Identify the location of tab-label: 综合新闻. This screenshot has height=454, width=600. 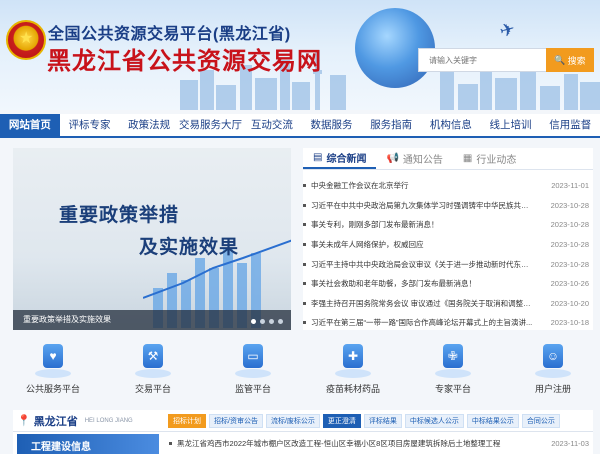
(346, 159).